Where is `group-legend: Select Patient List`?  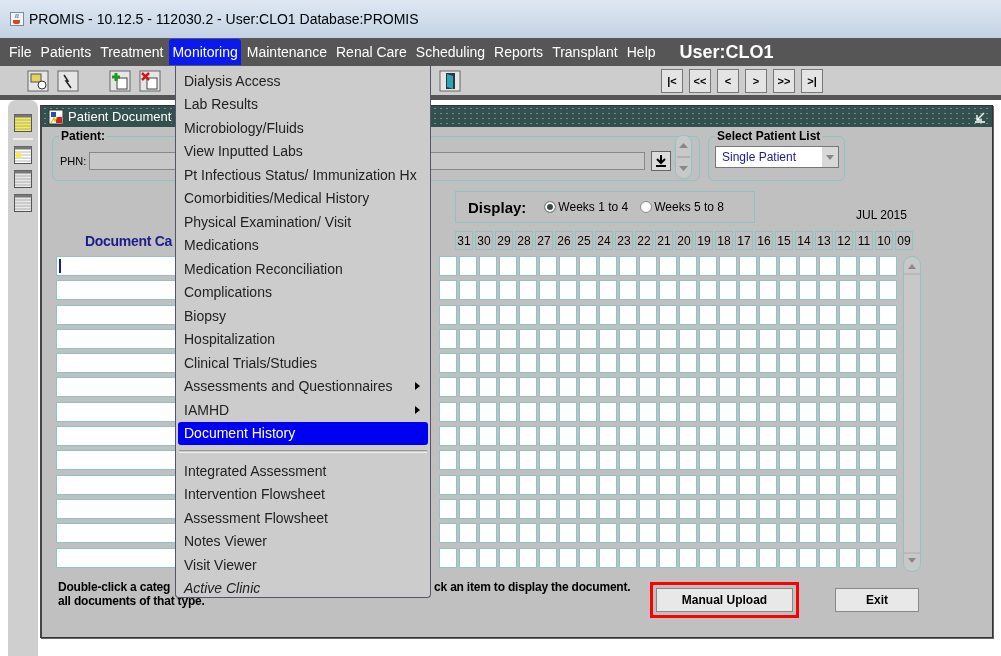
group-legend: Select Patient List is located at coordinates (769, 136).